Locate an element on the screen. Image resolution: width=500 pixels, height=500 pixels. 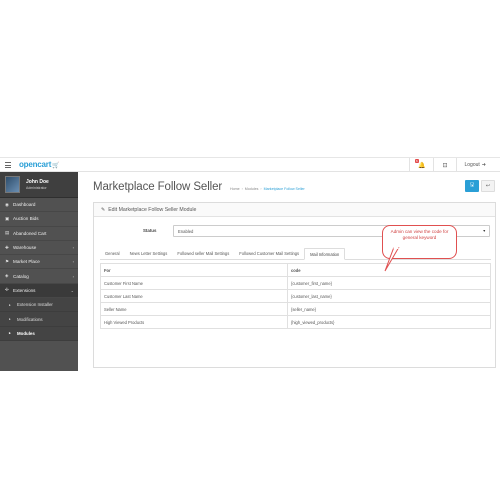
back-button: ↩ is located at coordinates (488, 186).